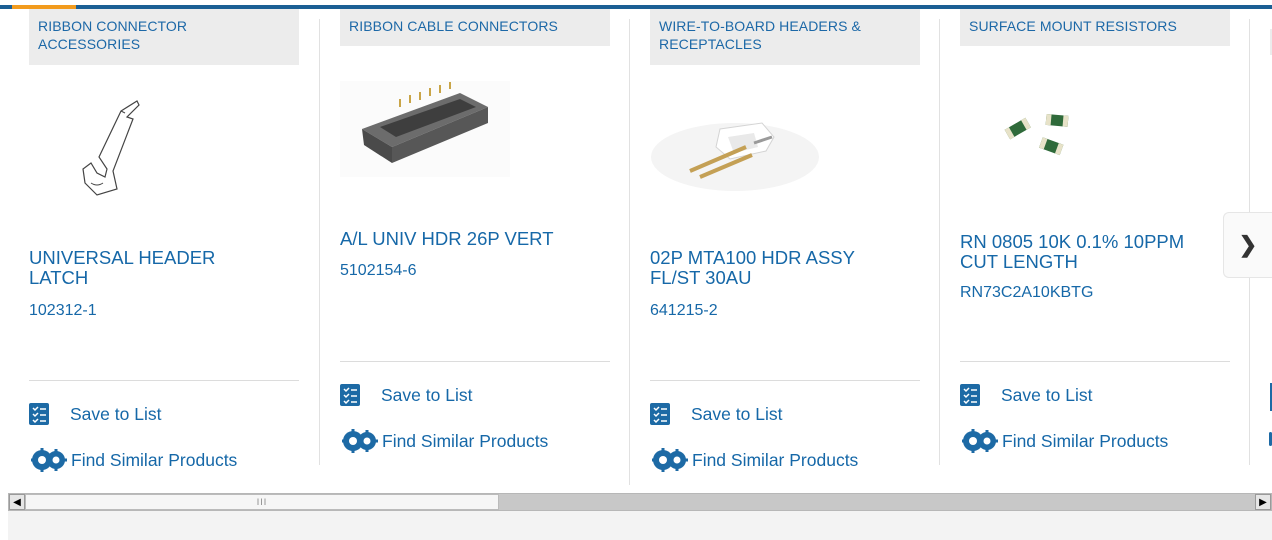  Describe the element at coordinates (378, 271) in the screenshot. I see `part-number: 5102154-6` at that location.